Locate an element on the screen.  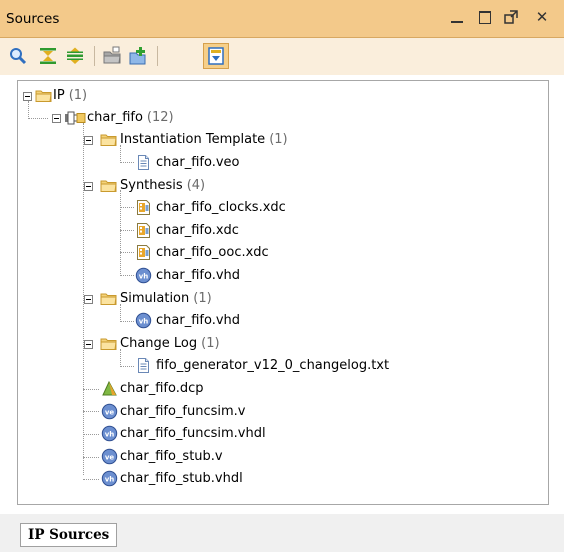
tree-file-dcp: char_fifo.dcp is located at coordinates (283, 389).